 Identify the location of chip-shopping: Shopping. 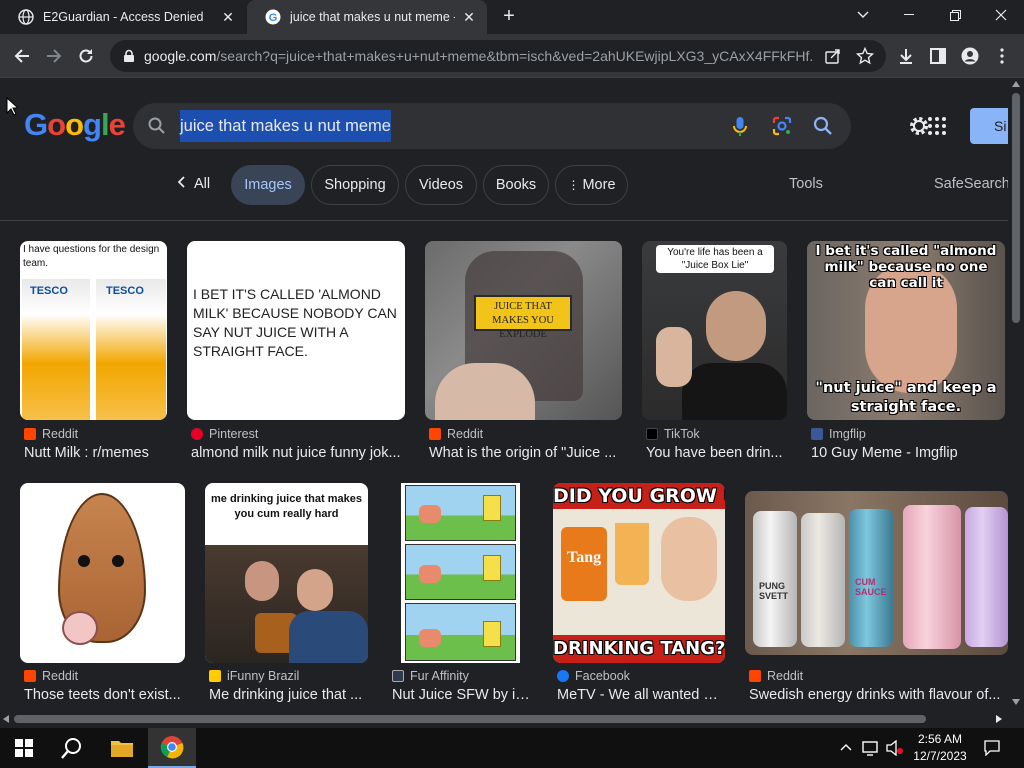
(355, 185).